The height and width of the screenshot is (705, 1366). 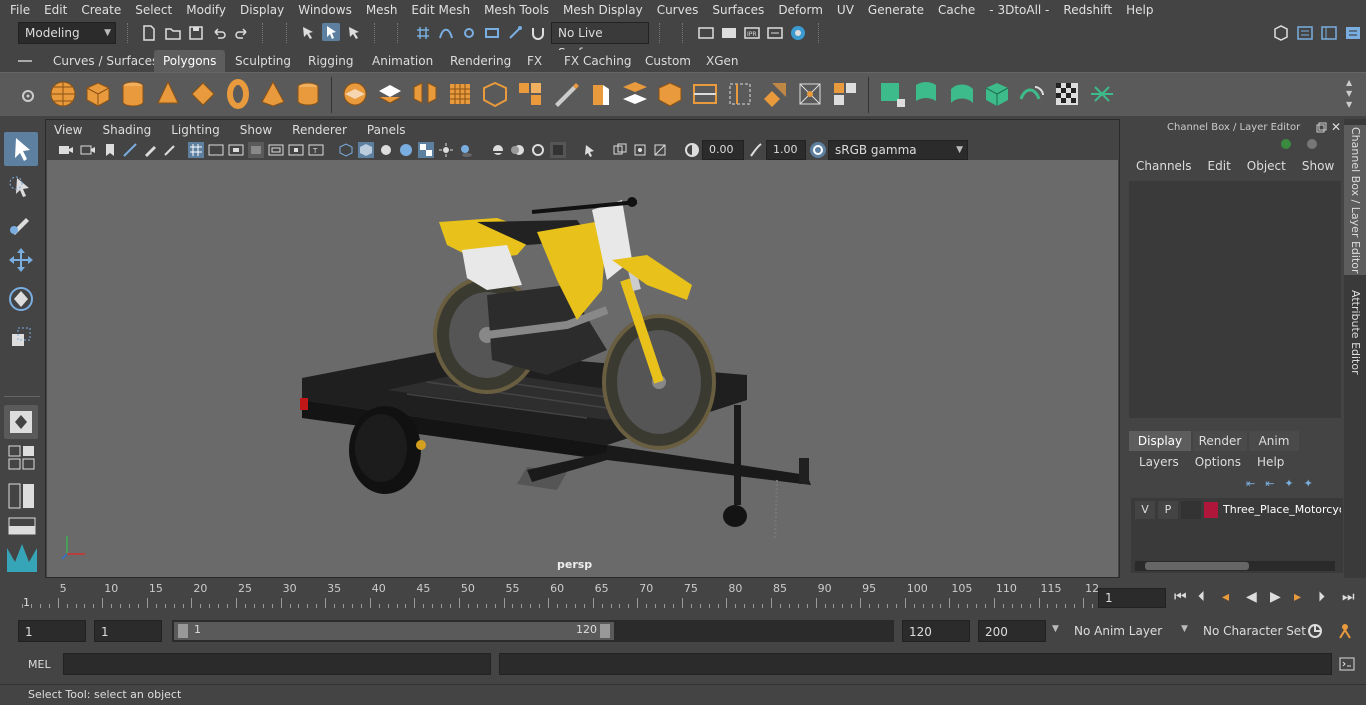 I want to click on scale-tool, so click(x=21, y=337).